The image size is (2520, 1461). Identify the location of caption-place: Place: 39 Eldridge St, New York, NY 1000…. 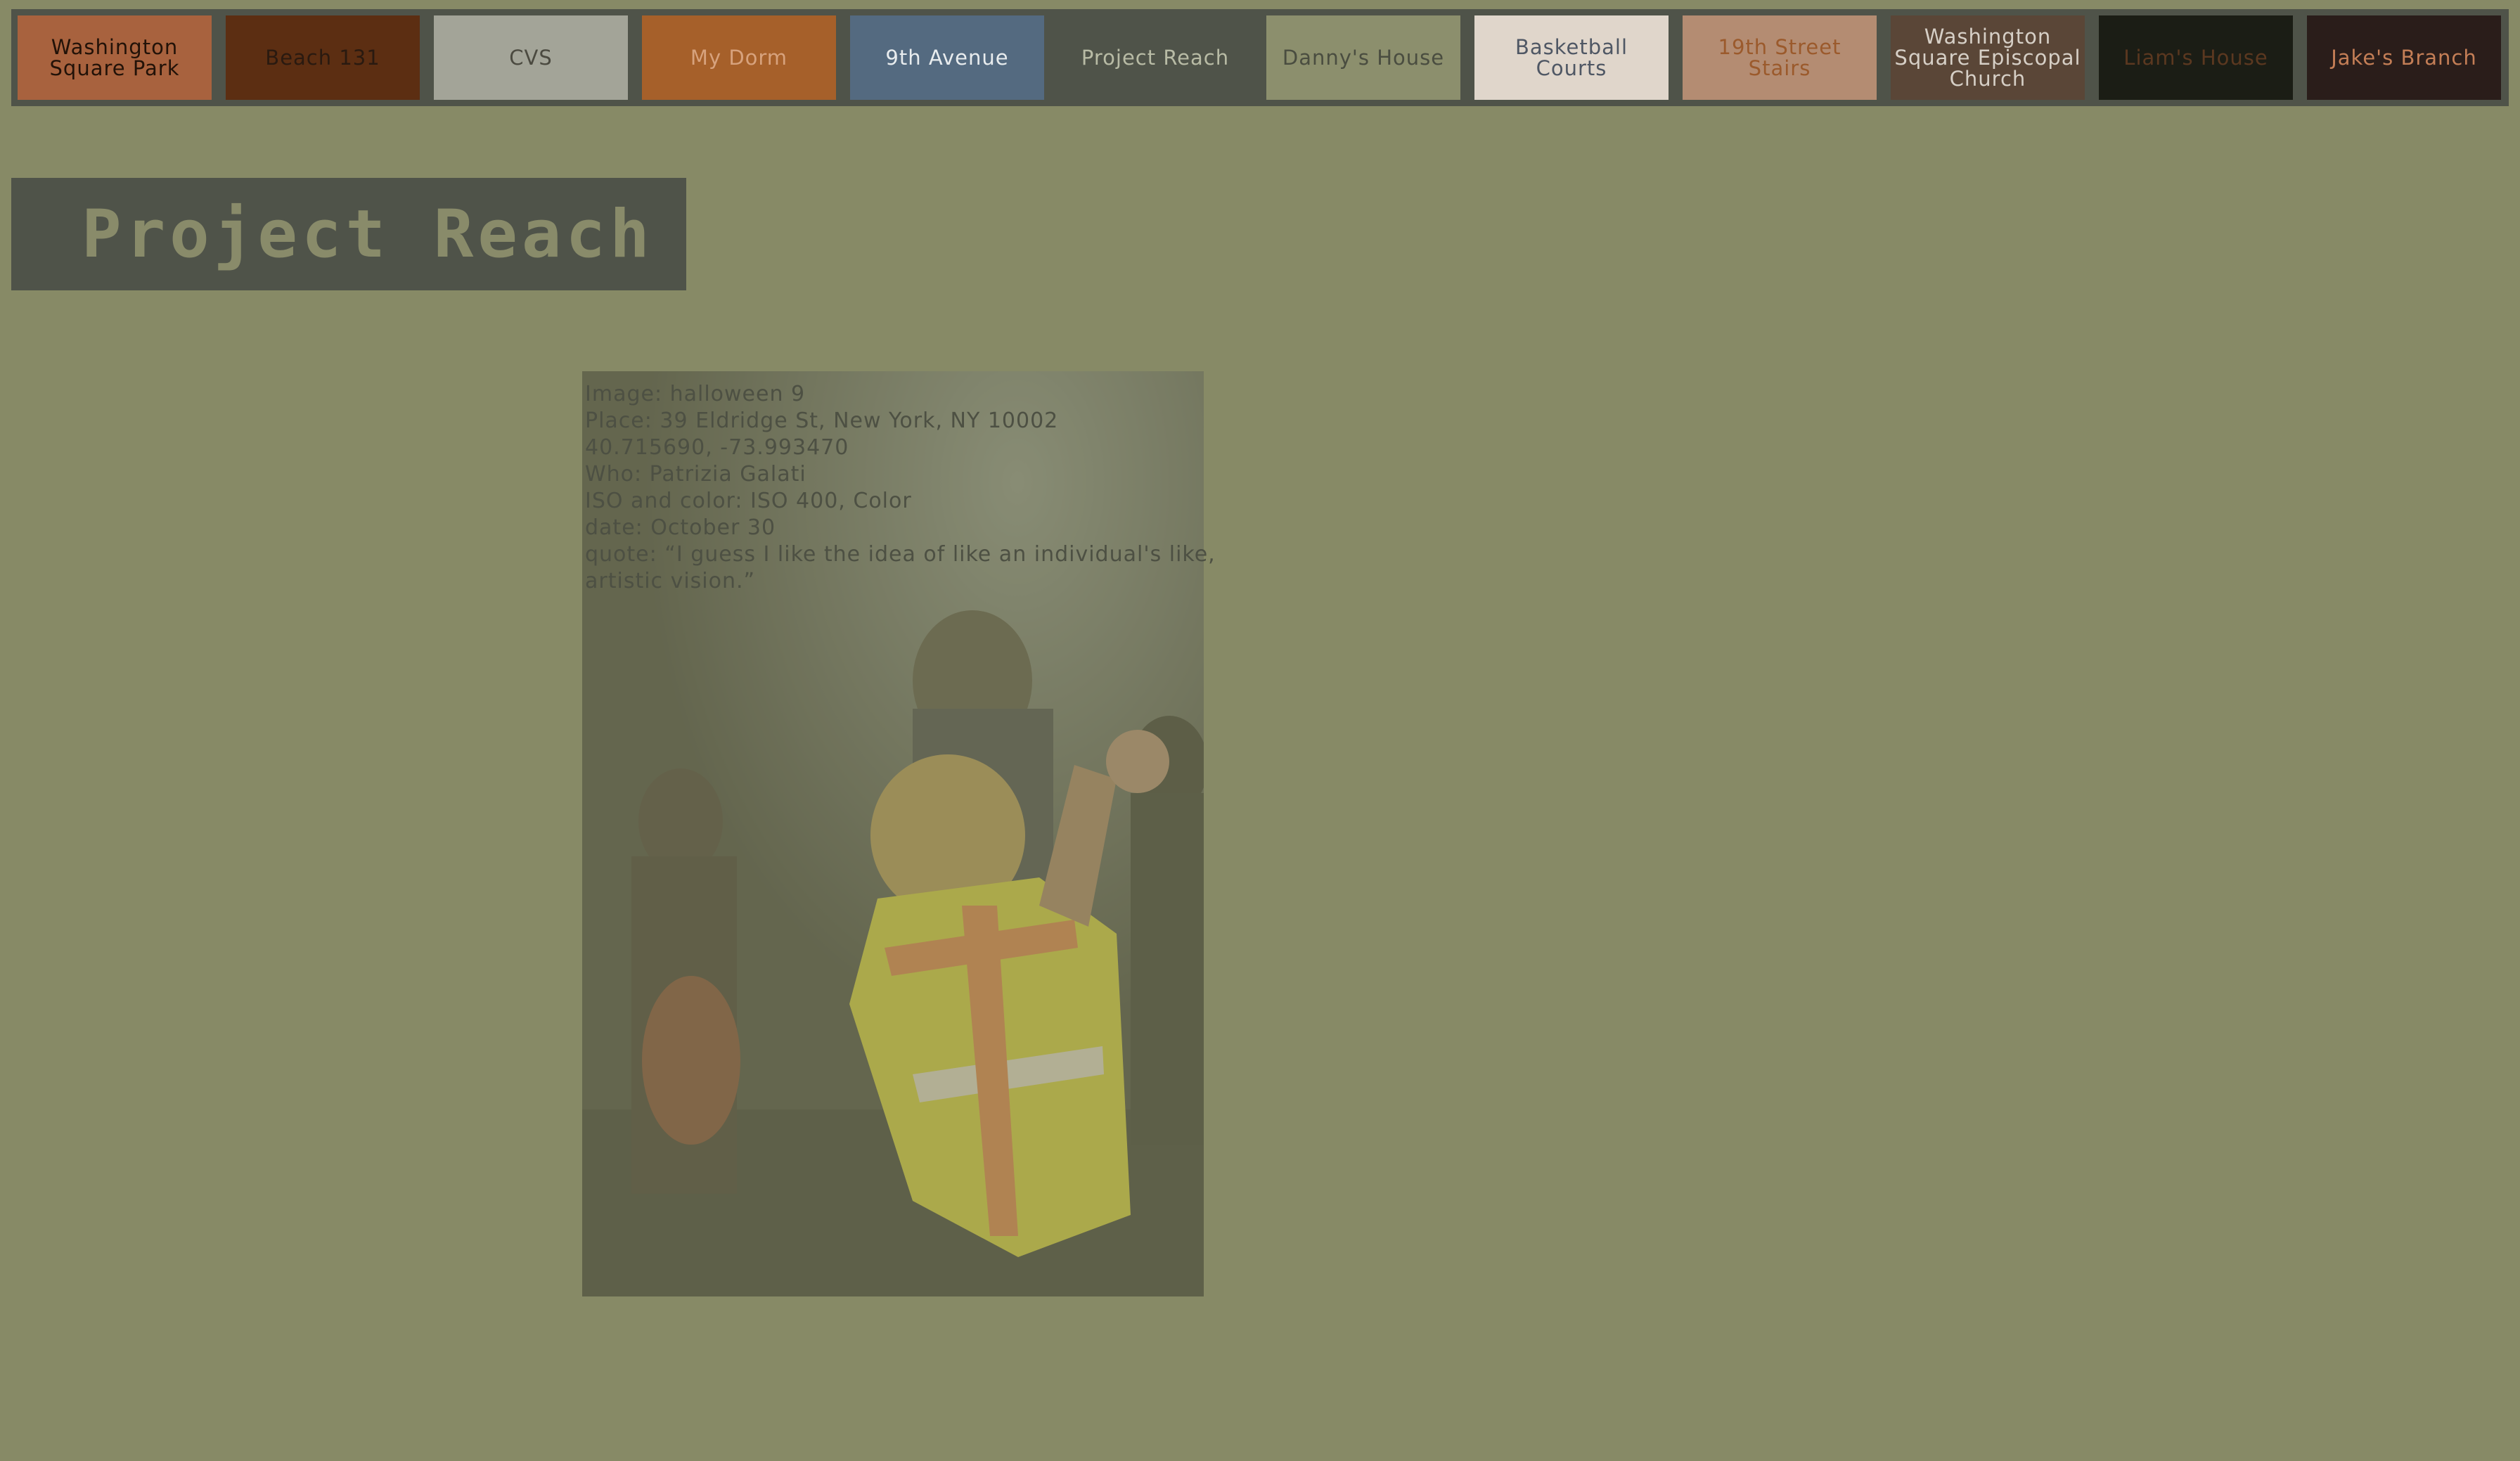
(822, 420).